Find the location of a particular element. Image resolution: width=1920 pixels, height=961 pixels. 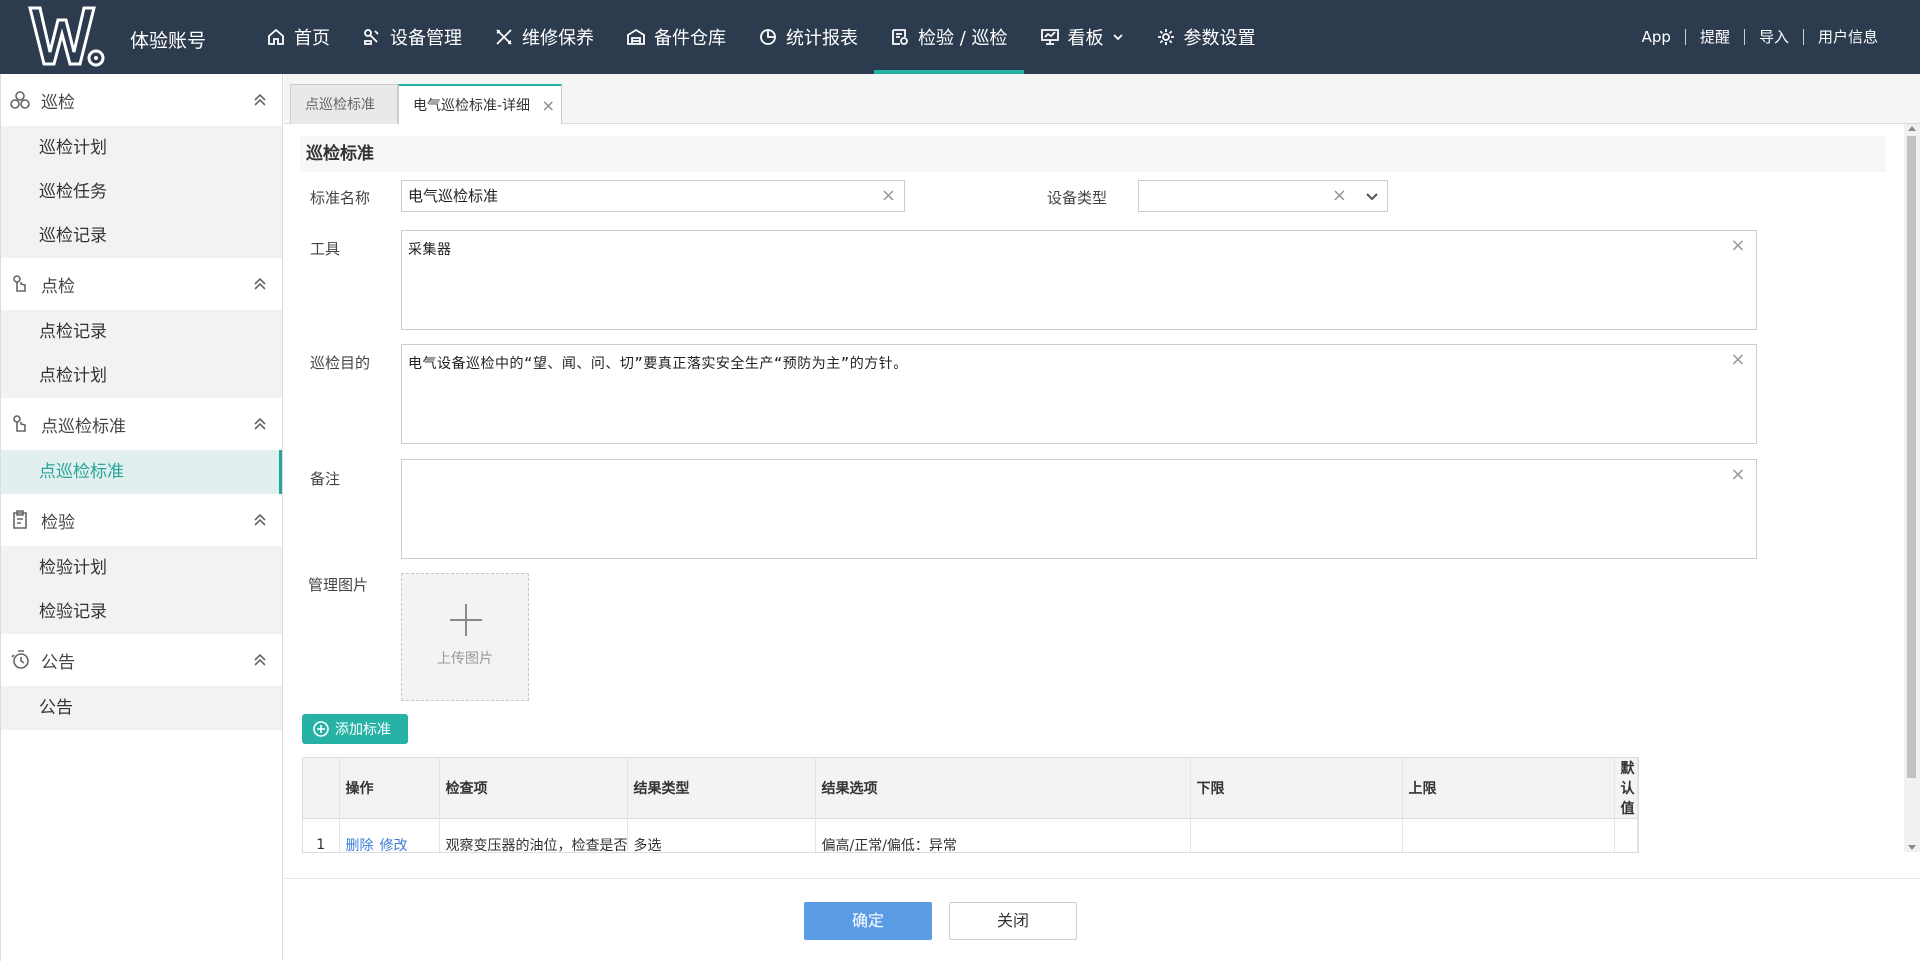

confirm-button: 确定 is located at coordinates (868, 921).